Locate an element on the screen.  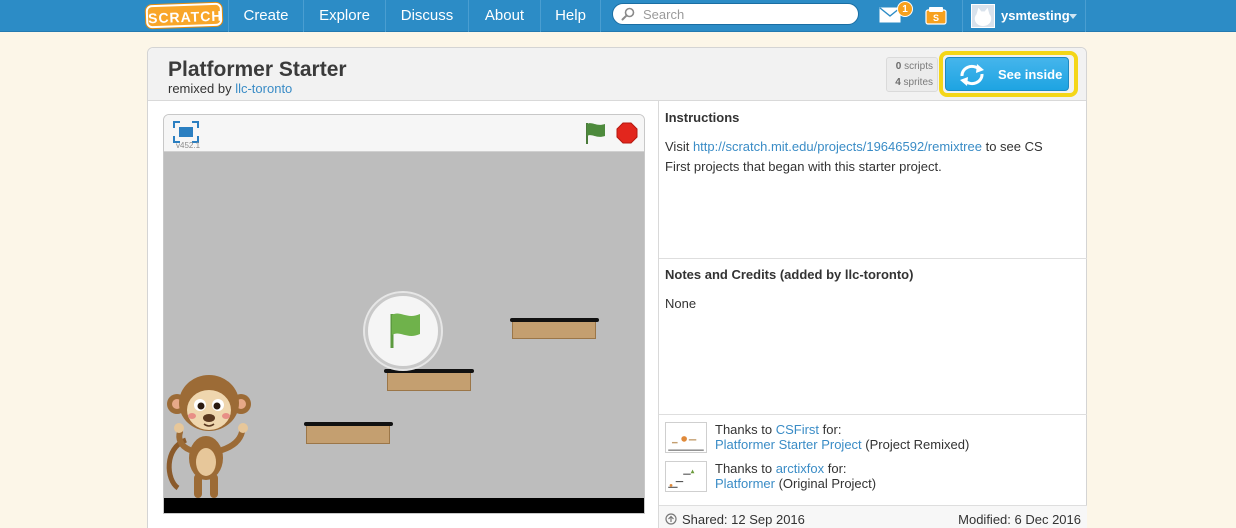
chevron-down-icon is located at coordinates (1073, 16).